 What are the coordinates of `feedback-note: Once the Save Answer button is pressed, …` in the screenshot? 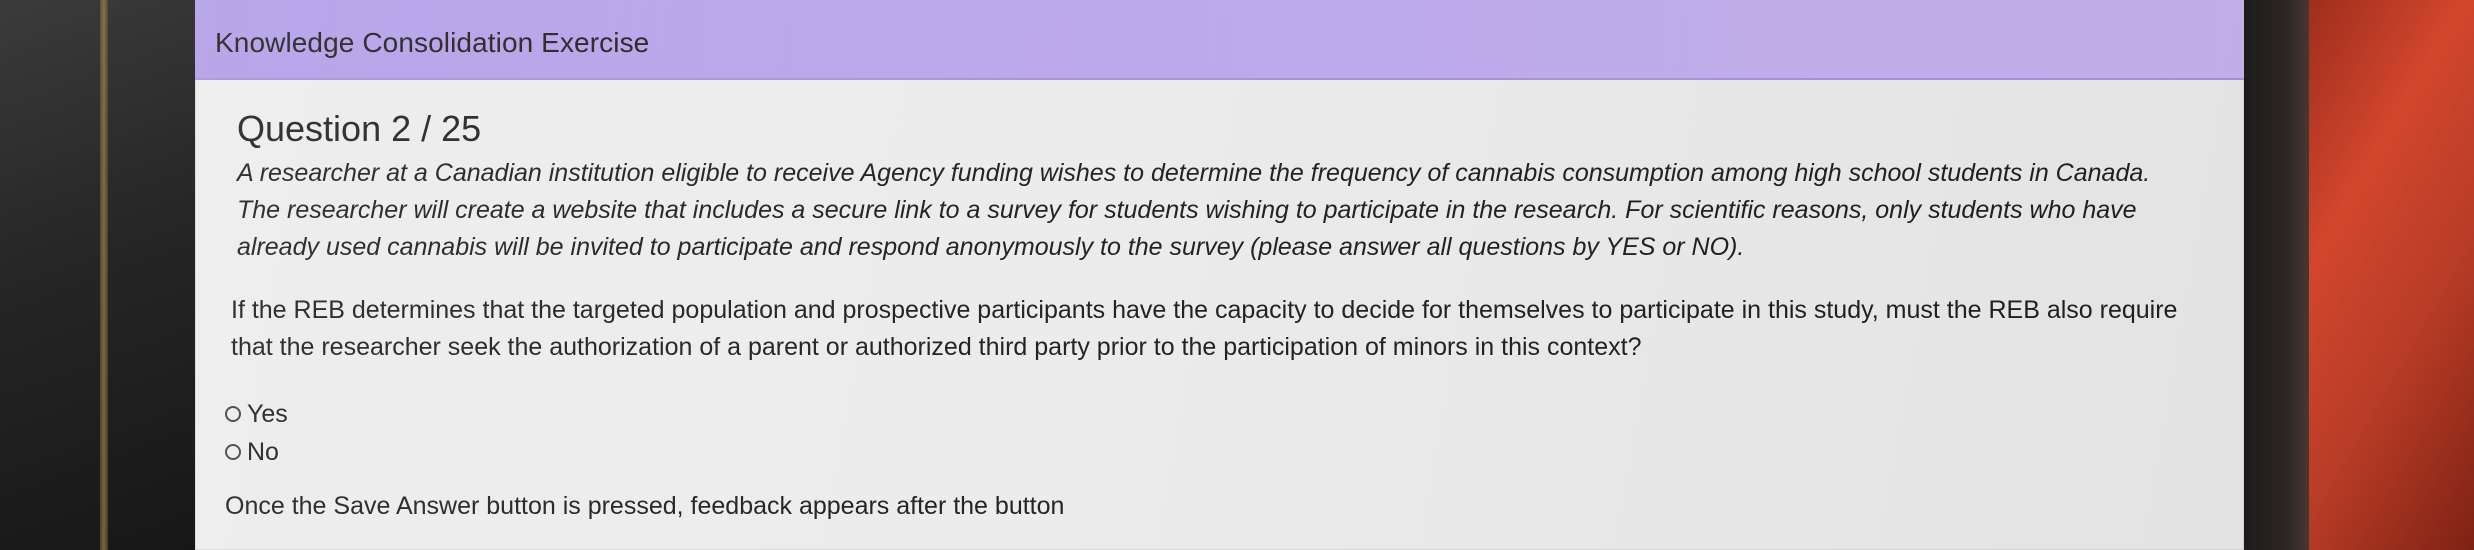 It's located at (645, 506).